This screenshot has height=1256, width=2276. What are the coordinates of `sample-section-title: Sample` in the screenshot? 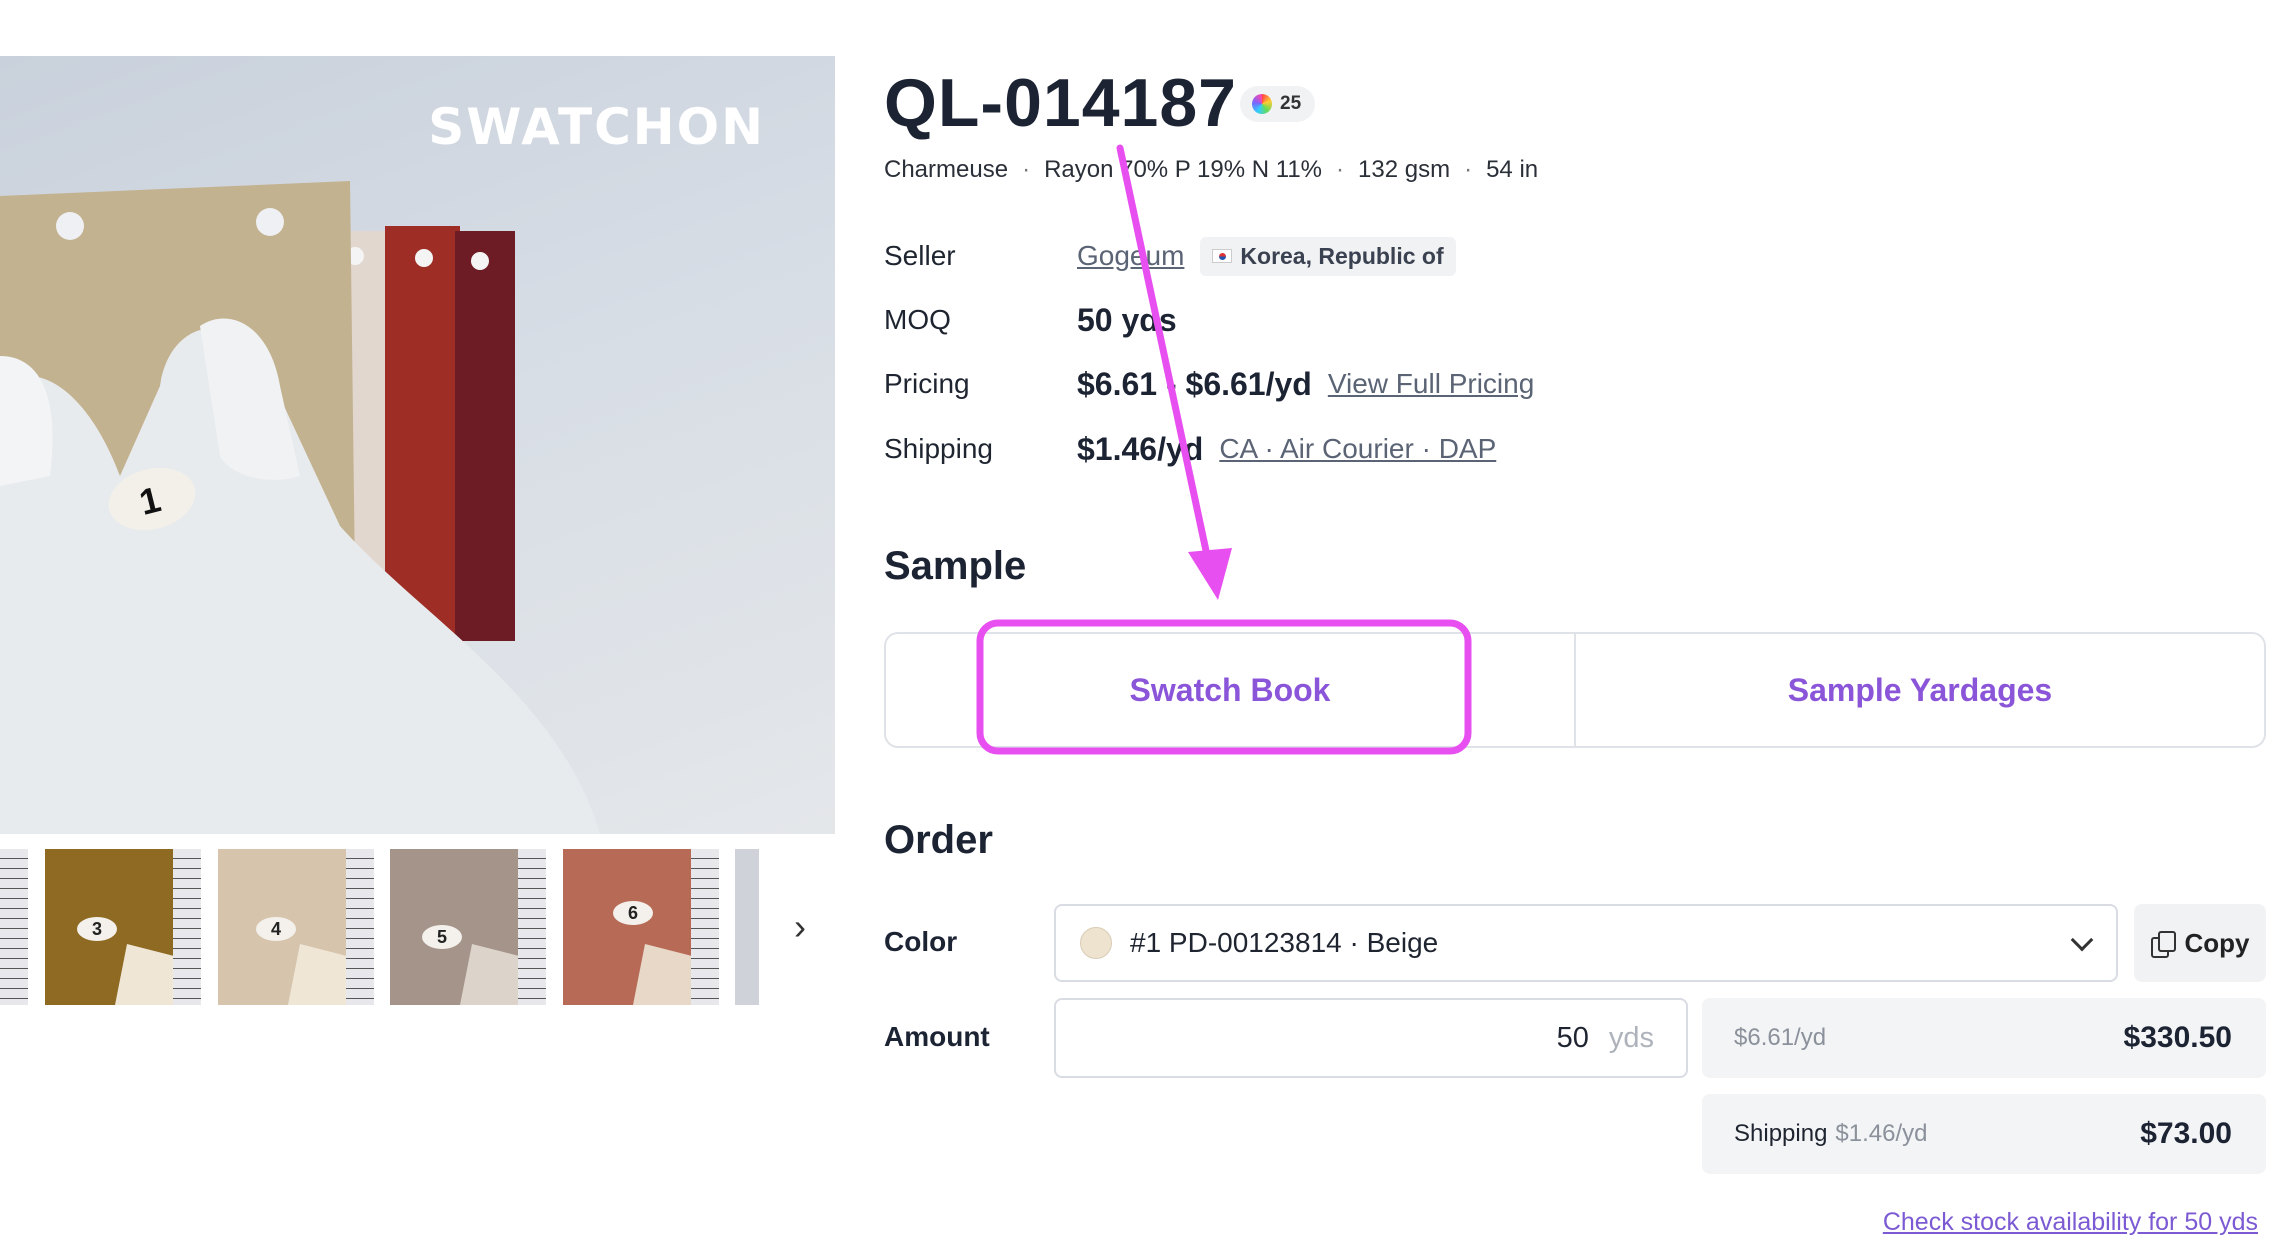 It's located at (955, 566).